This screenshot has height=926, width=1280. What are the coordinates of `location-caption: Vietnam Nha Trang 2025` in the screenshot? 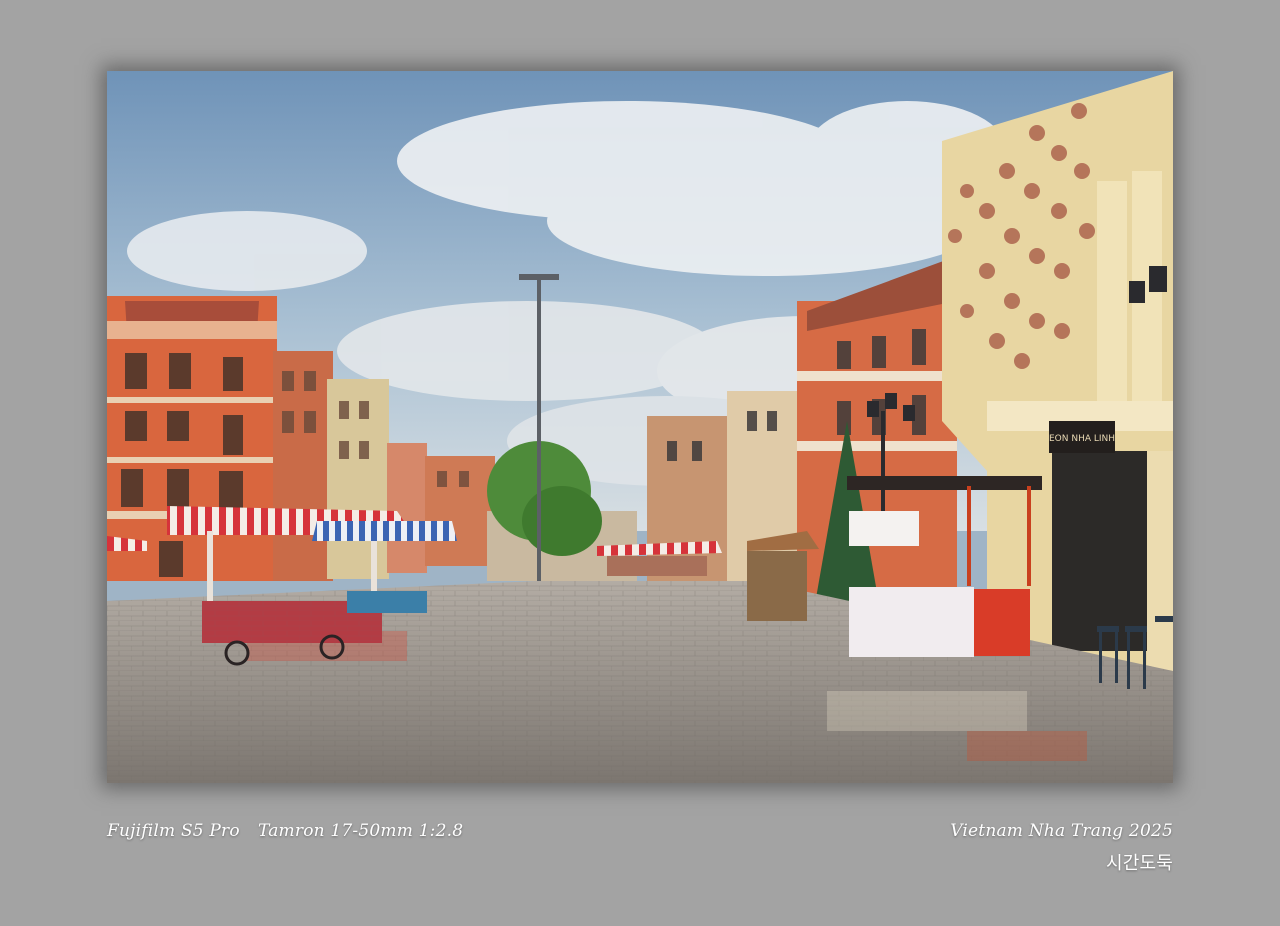 It's located at (1061, 831).